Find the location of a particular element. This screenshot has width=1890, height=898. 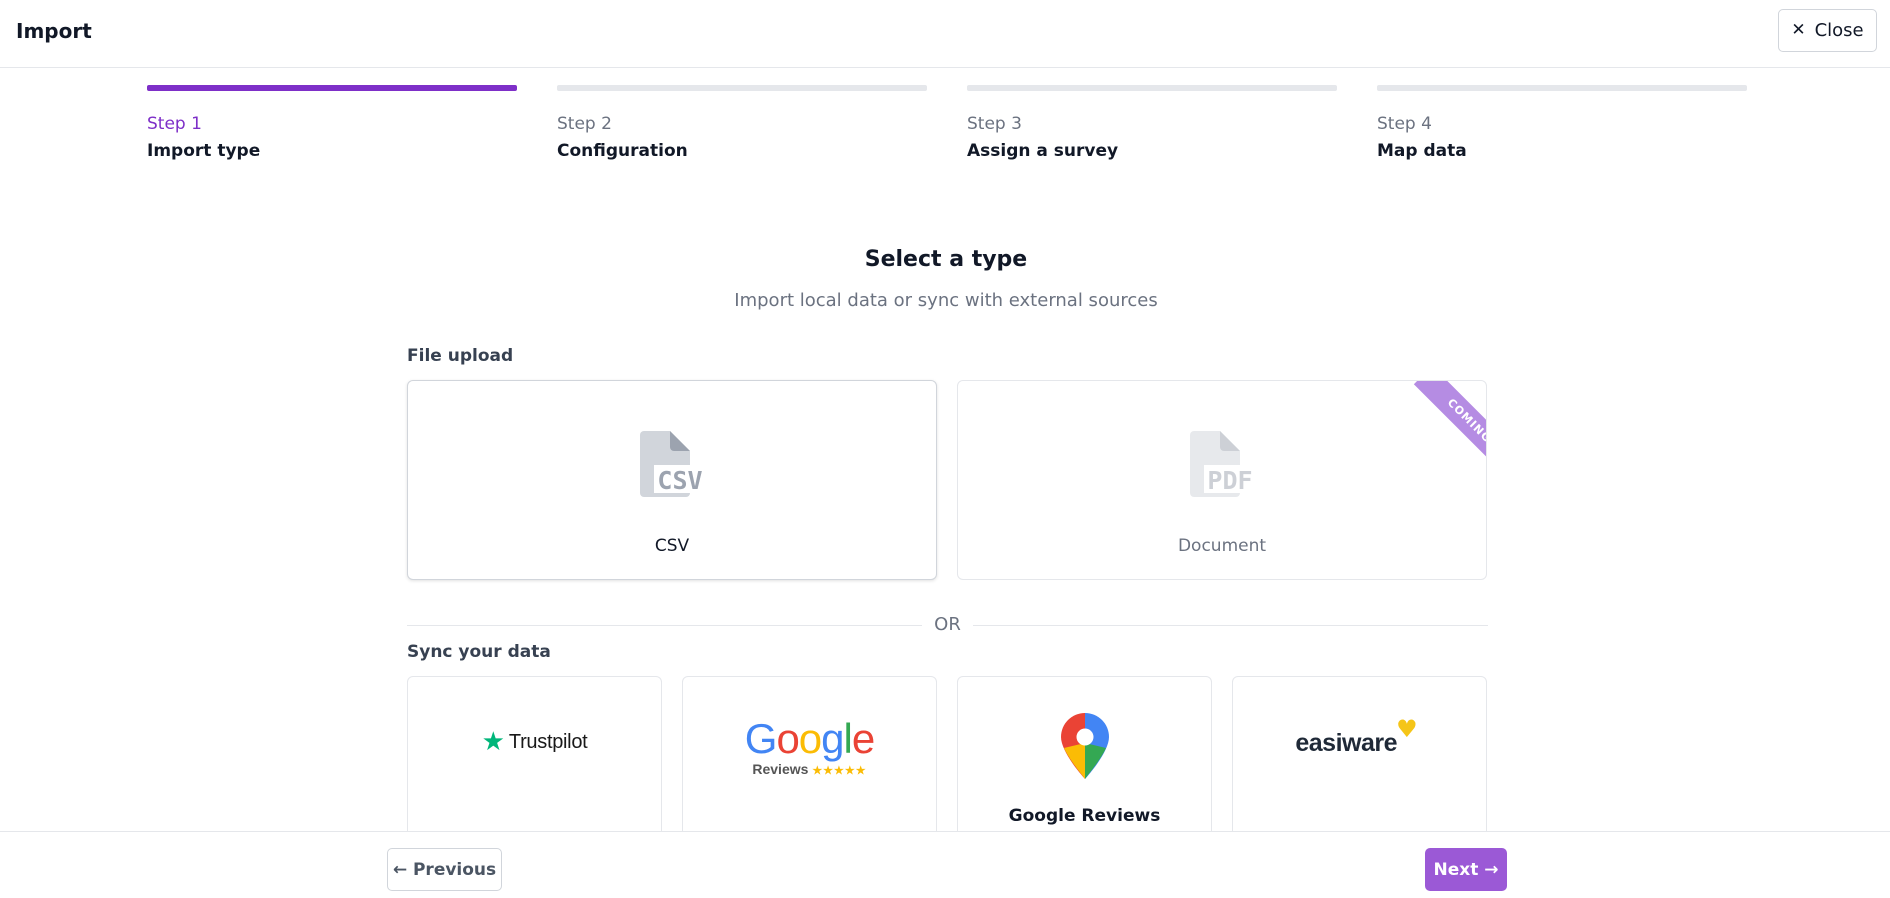

csv-file-icon: CSV is located at coordinates (673, 464).